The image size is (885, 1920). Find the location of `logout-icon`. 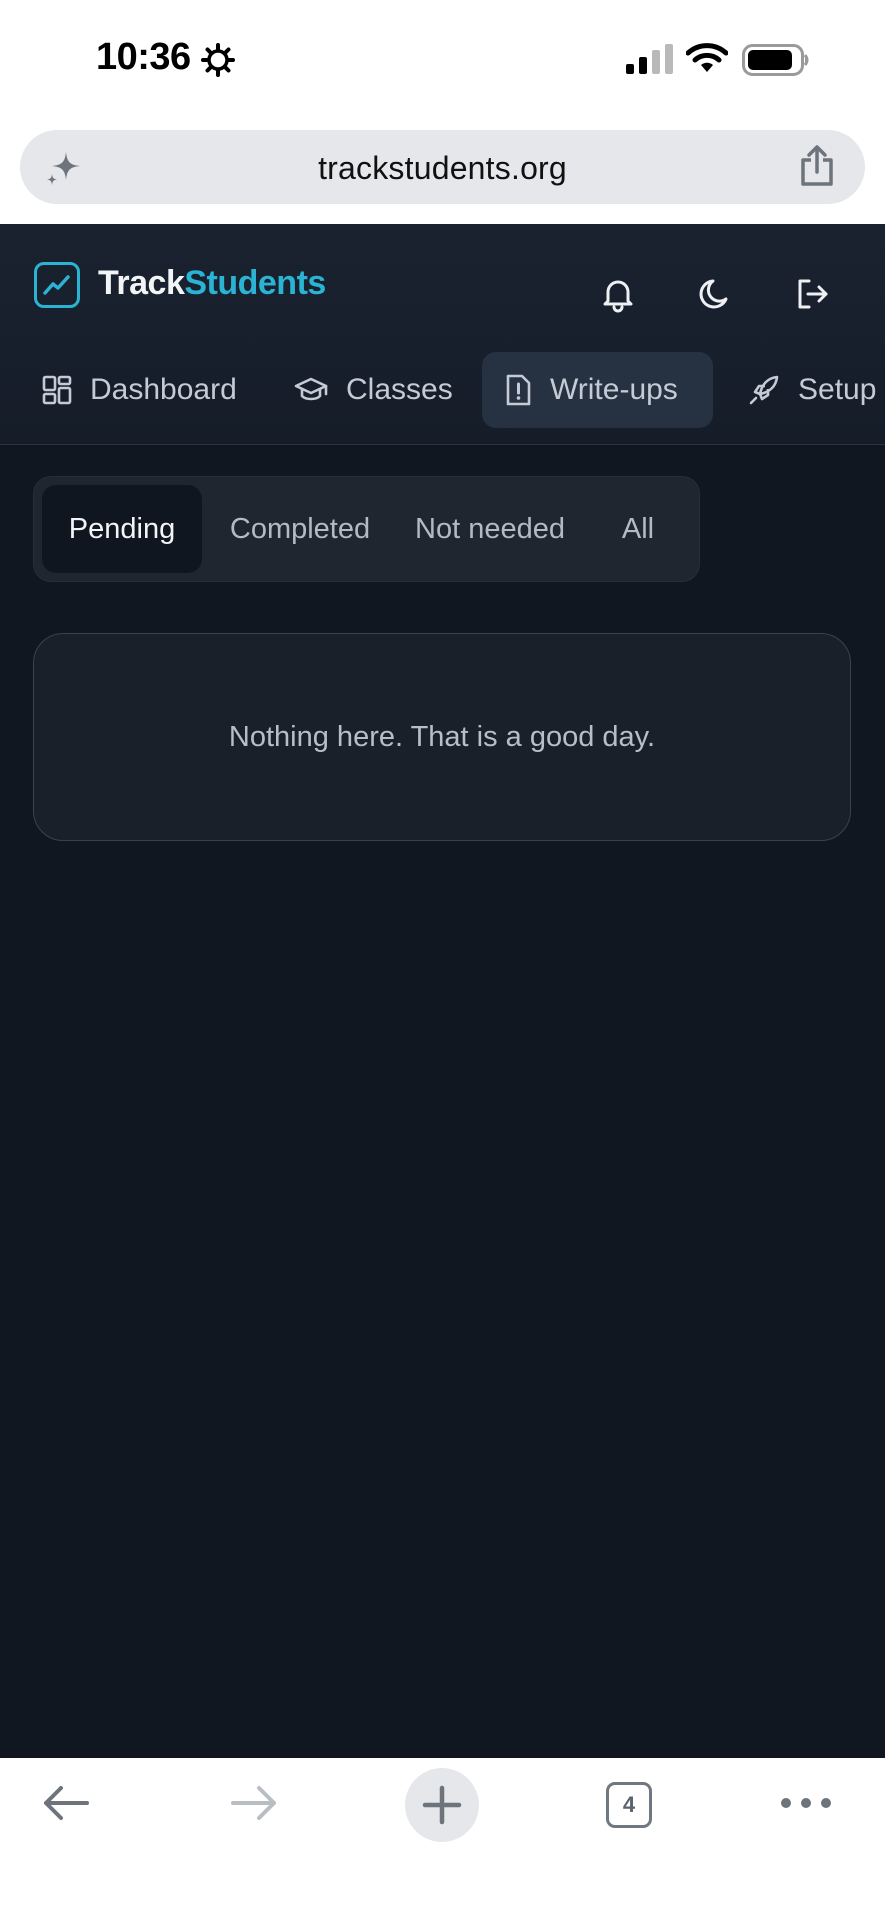

logout-icon is located at coordinates (812, 294).